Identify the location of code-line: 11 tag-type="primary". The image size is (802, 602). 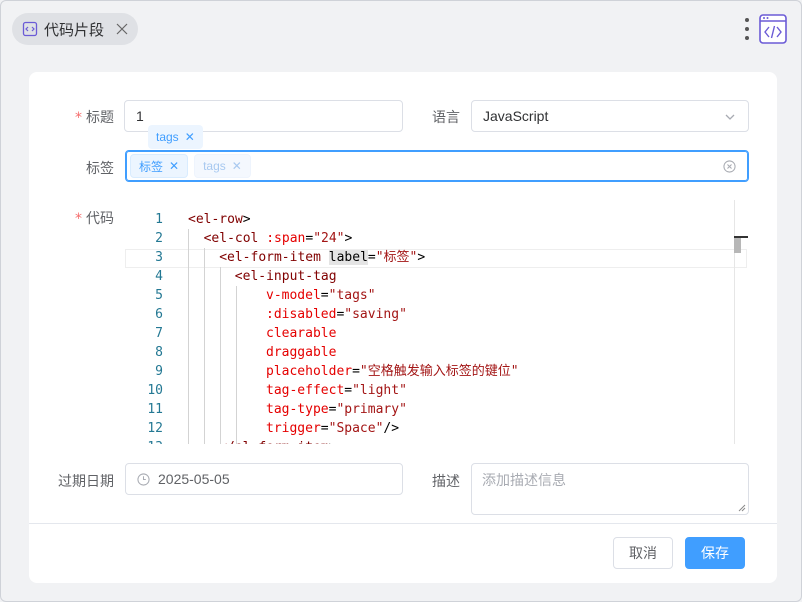
(430, 409).